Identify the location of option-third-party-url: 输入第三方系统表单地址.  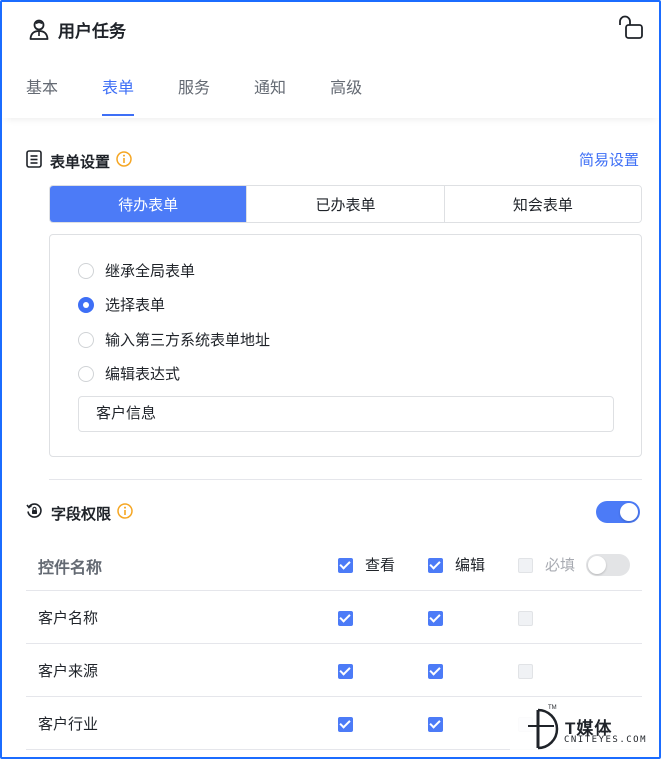
(174, 339).